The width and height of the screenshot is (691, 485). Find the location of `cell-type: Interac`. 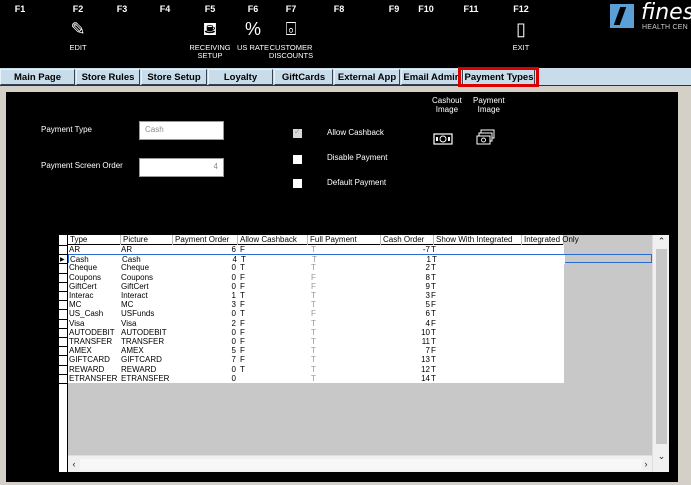

cell-type: Interac is located at coordinates (81, 295).